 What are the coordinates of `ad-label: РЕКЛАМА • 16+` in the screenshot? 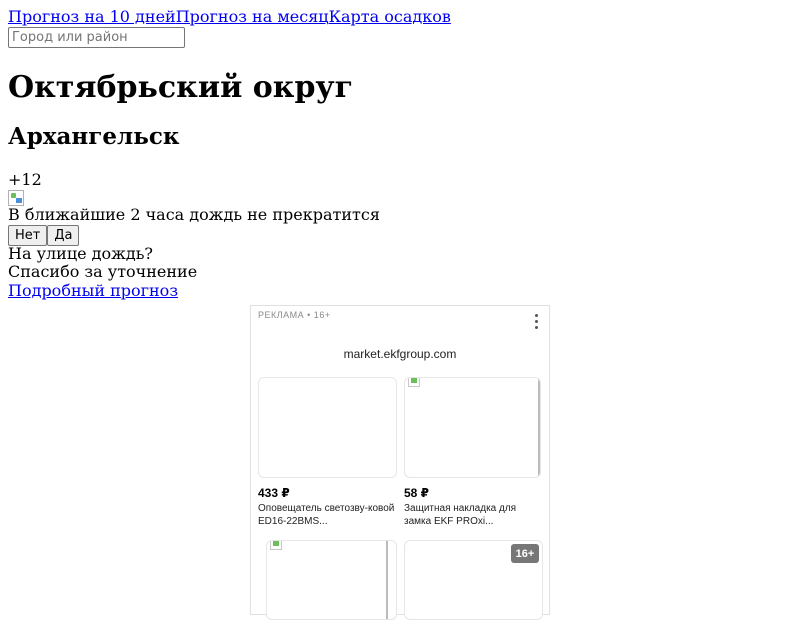 It's located at (294, 315).